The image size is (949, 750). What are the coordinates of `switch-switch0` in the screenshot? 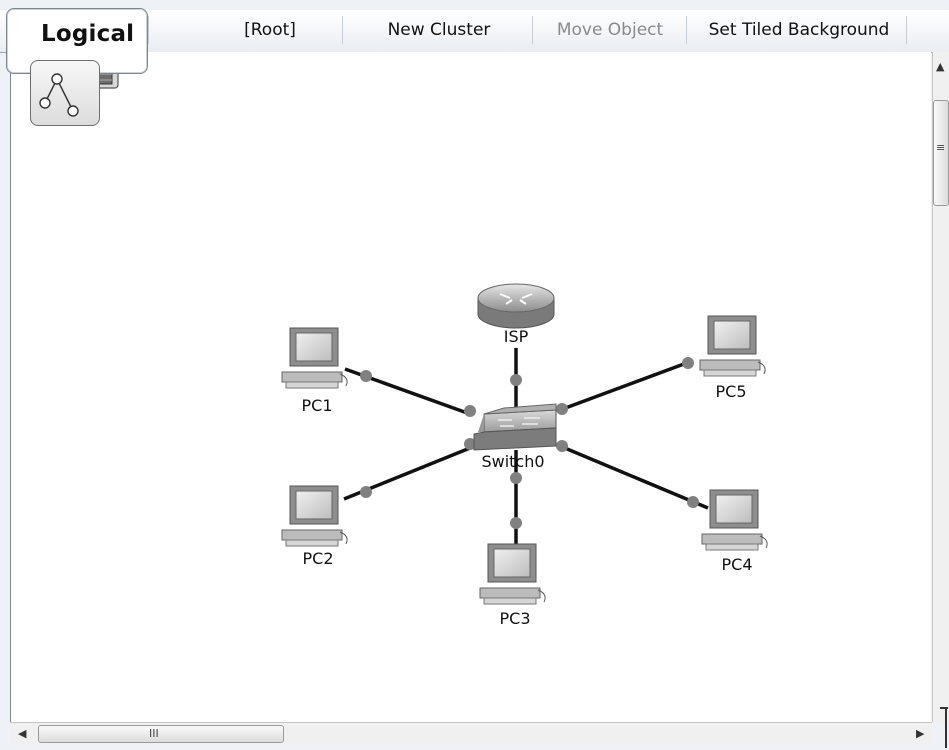 It's located at (515, 427).